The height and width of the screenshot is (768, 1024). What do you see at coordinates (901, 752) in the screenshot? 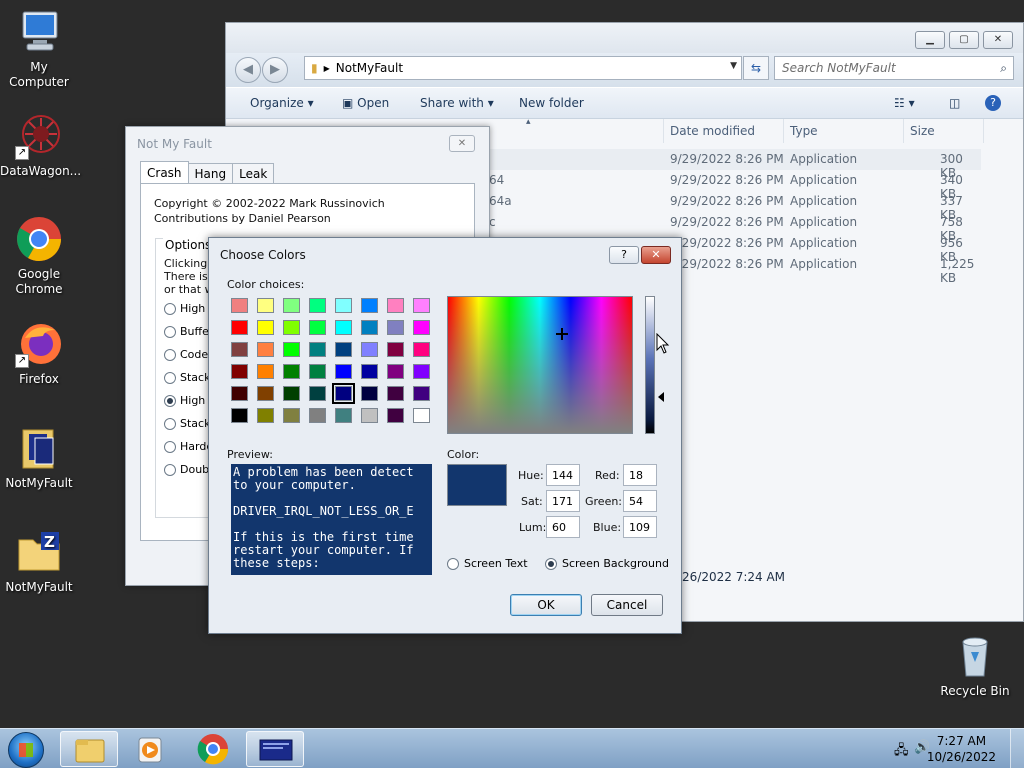
I see `network-icon: 🖧` at bounding box center [901, 752].